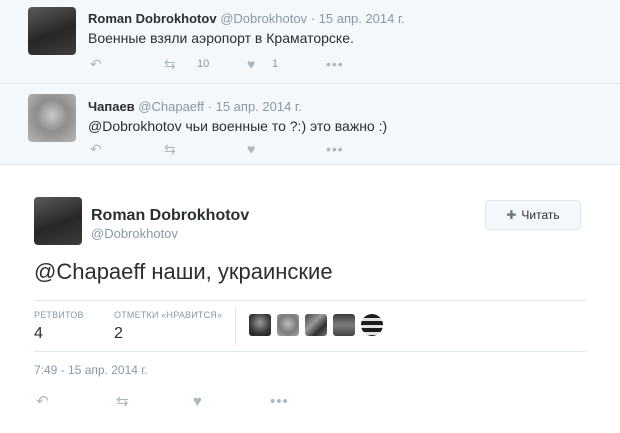  Describe the element at coordinates (168, 315) in the screenshot. I see `likes-label: ОТМЕТКИ «НРАВИТСЯ»` at that location.